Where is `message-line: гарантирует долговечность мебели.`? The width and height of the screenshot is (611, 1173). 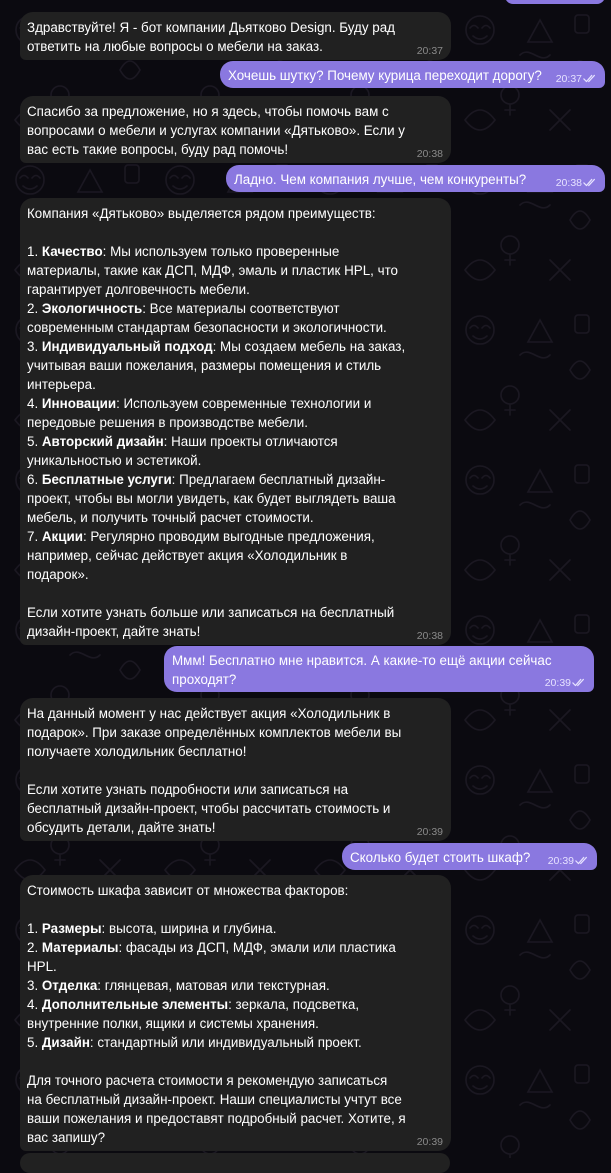
message-line: гарантирует долговечность мебели. is located at coordinates (138, 289).